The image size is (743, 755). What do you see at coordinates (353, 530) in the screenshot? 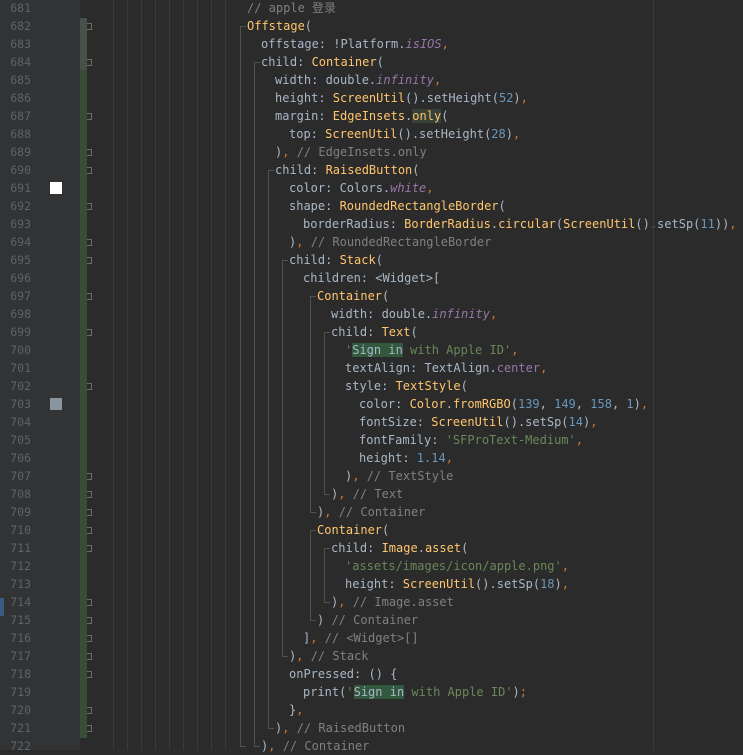
I see `code-text: Container(` at bounding box center [353, 530].